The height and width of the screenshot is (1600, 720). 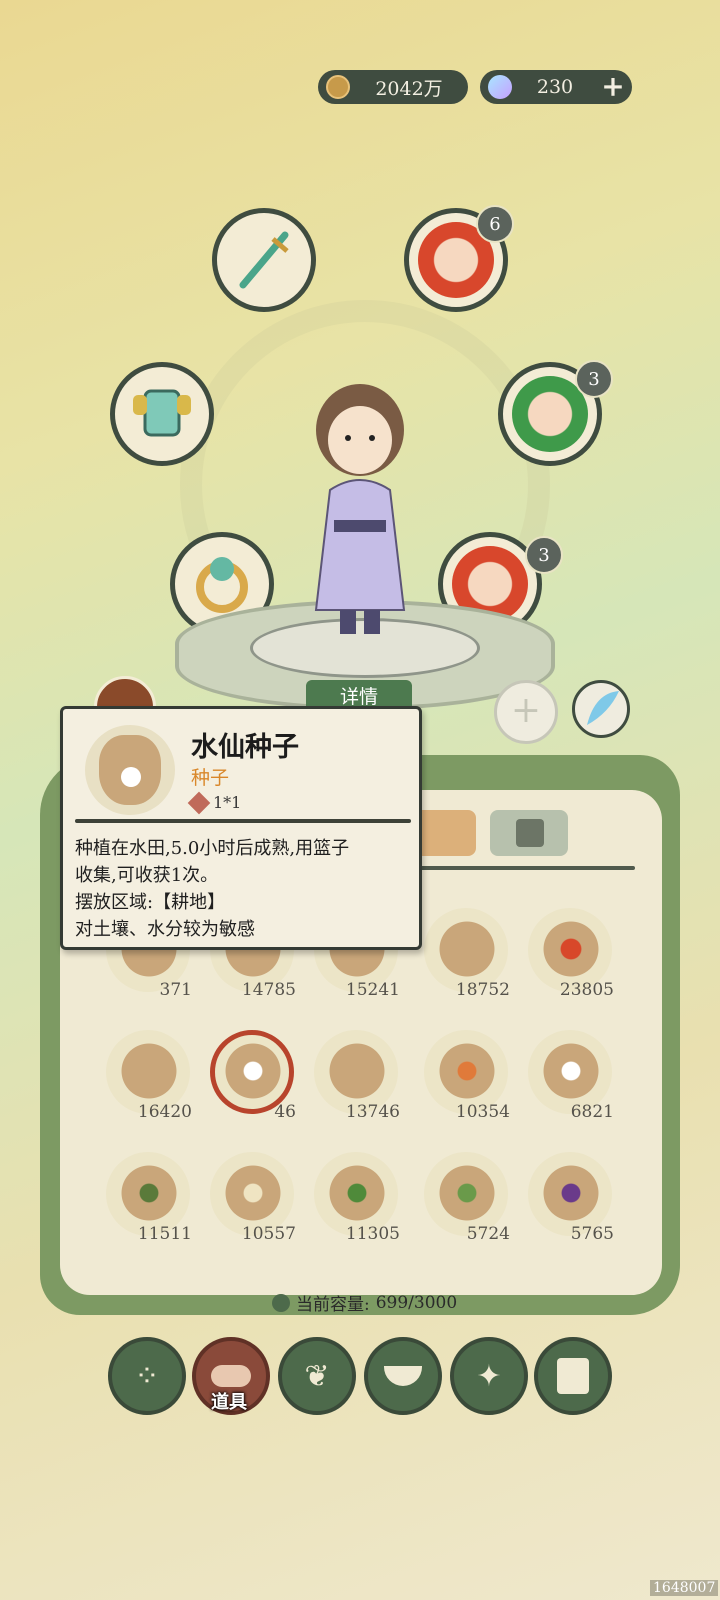 What do you see at coordinates (467, 949) in the screenshot?
I see `mushroom-seed-icon` at bounding box center [467, 949].